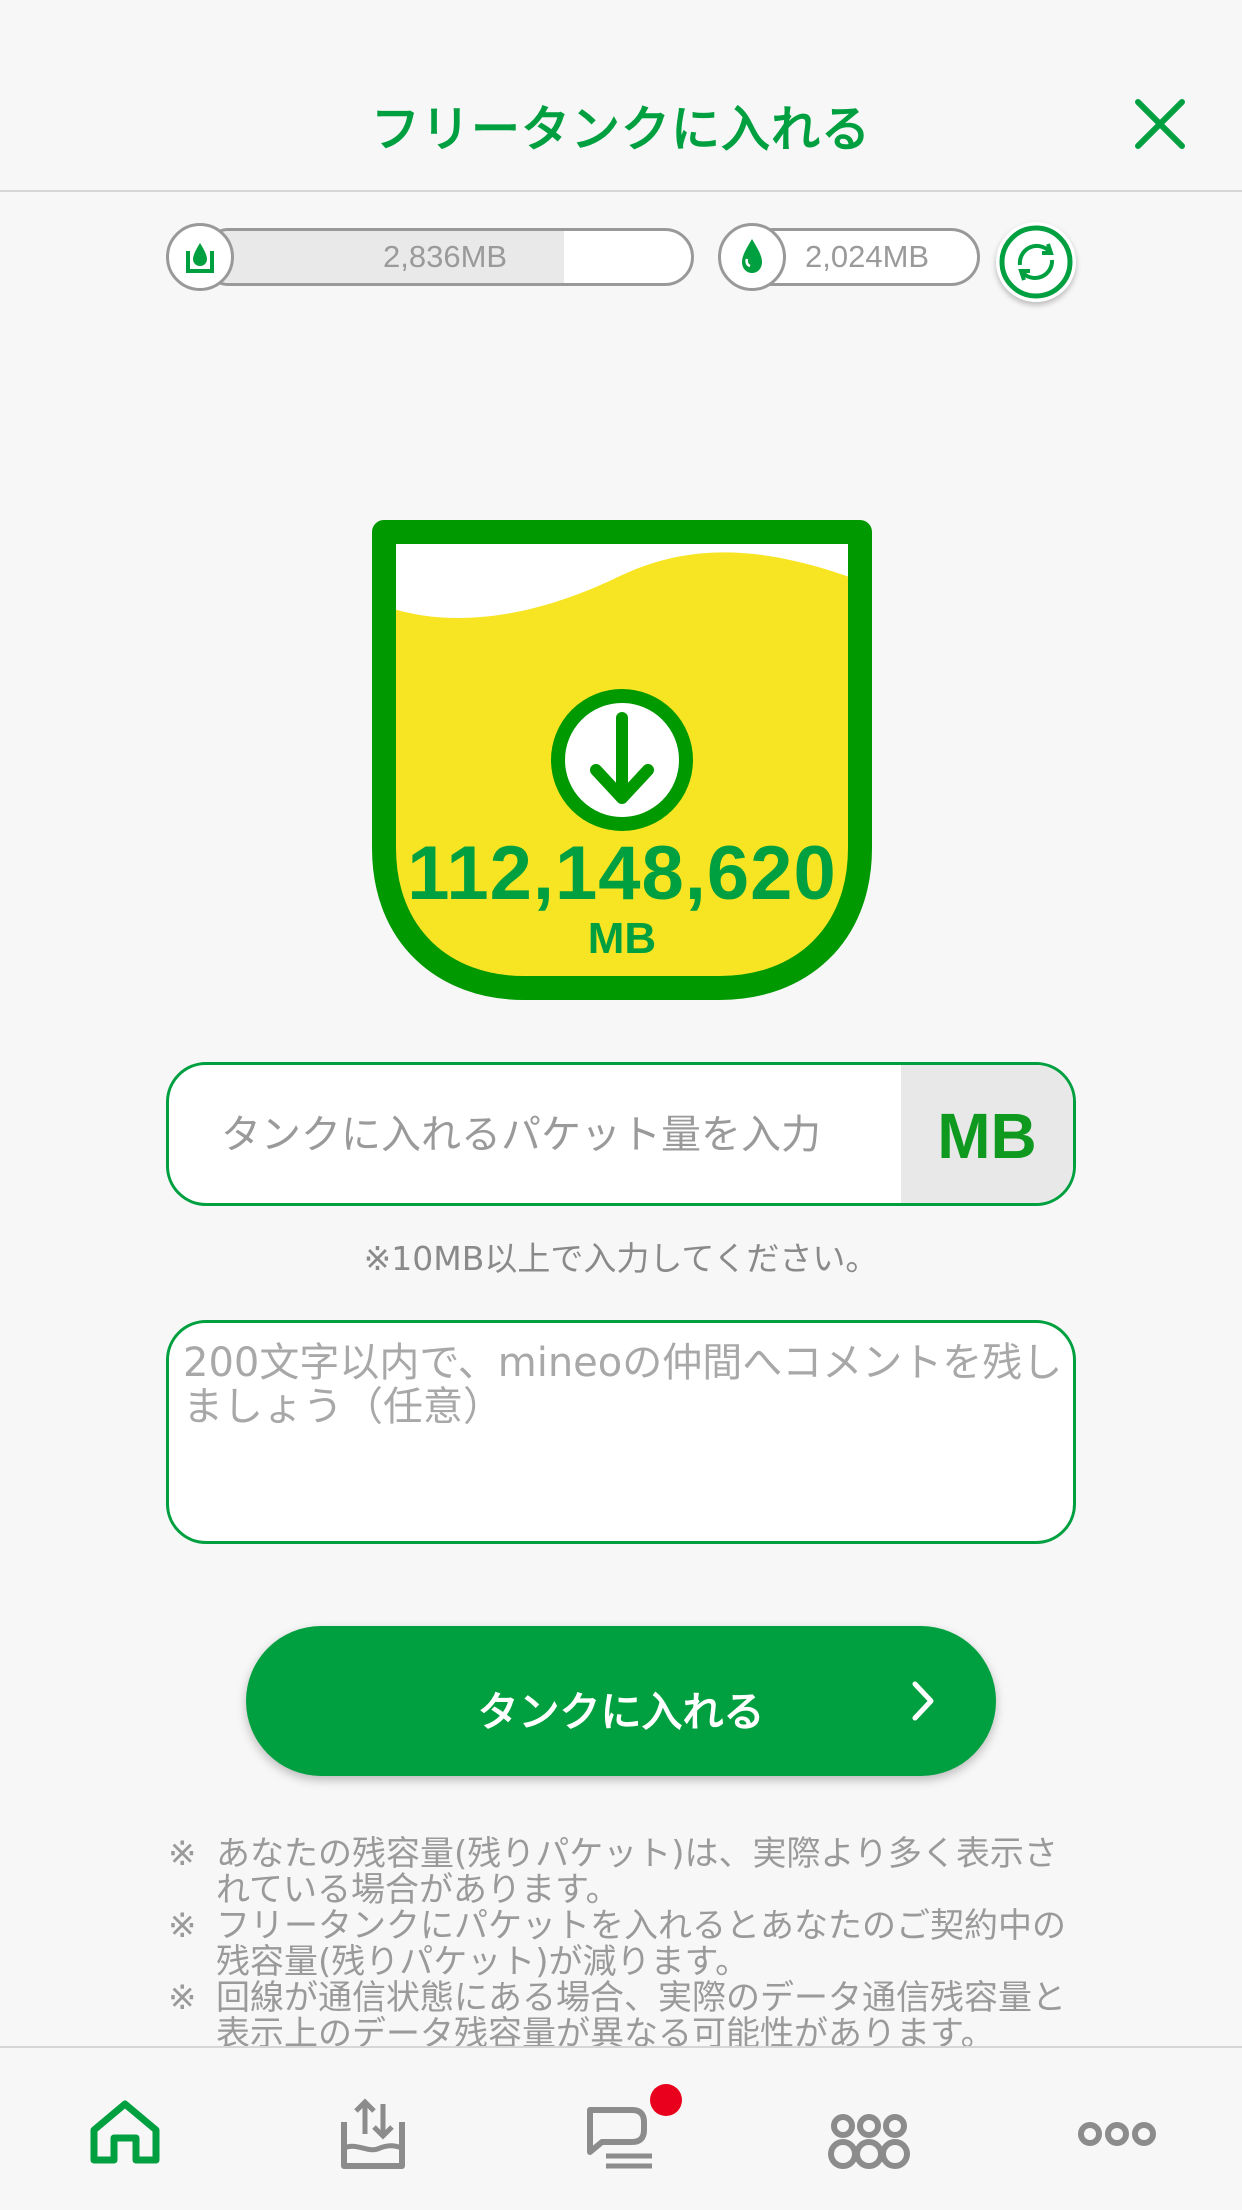 The image size is (1242, 2210). Describe the element at coordinates (923, 1701) in the screenshot. I see `chevron-right-icon` at that location.